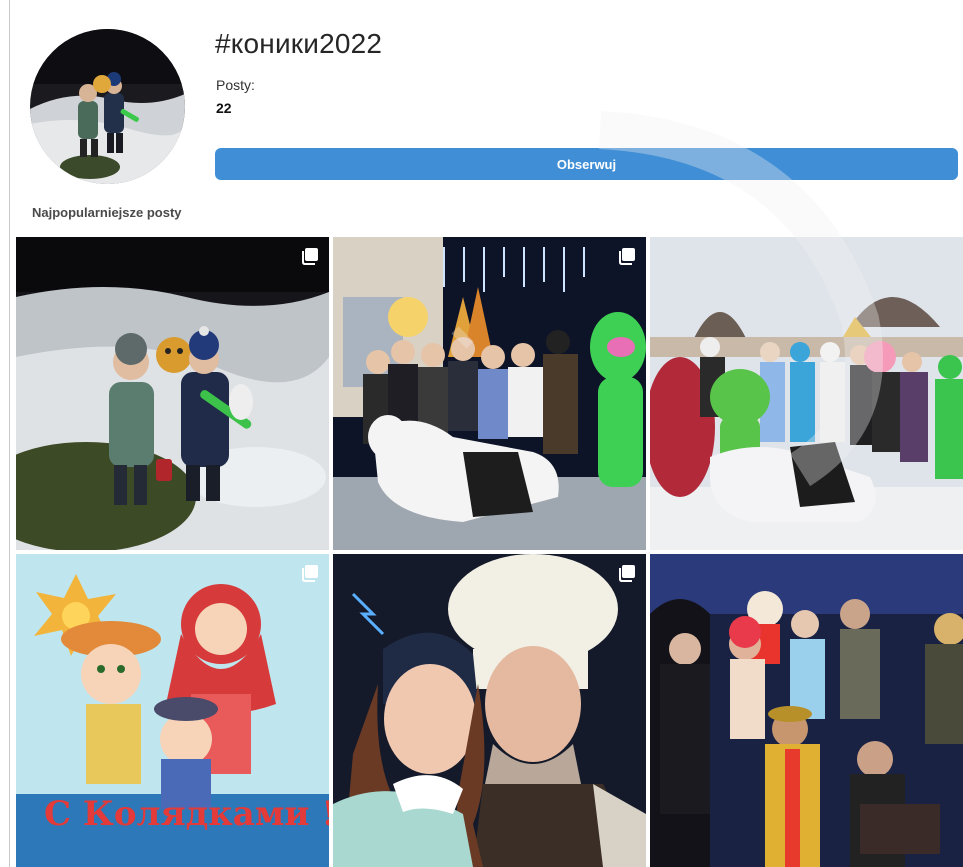 The image size is (963, 867). Describe the element at coordinates (299, 43) in the screenshot. I see `hashtag-title: #коники2022` at that location.